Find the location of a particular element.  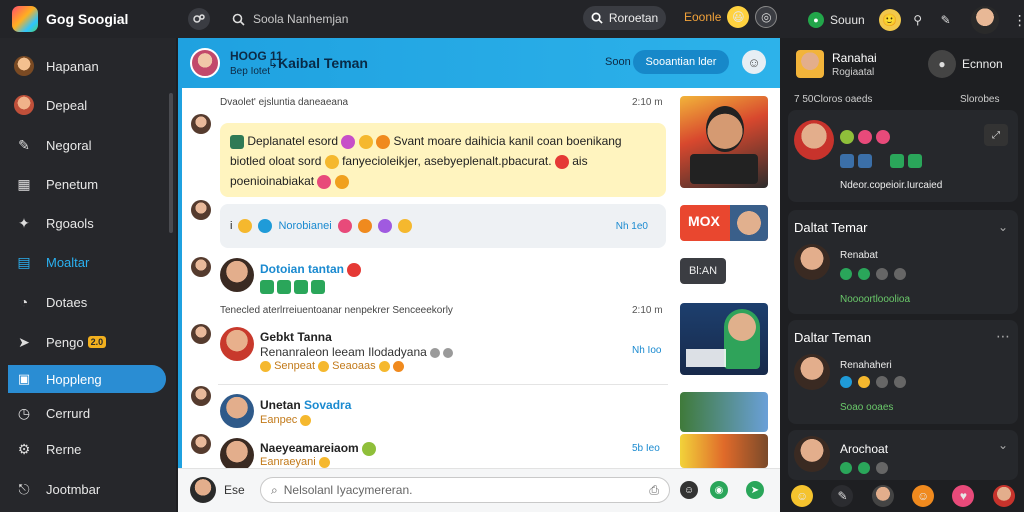

search-input: Soola Nanhemjan is located at coordinates (392, 19).